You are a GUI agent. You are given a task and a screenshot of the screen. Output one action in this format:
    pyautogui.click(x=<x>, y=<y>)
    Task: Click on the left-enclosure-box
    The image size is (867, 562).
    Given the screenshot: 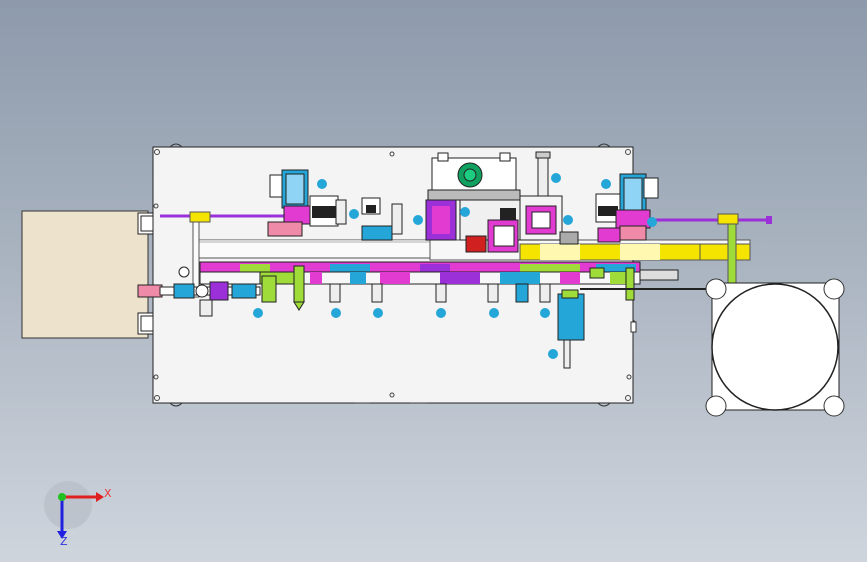 What is the action you would take?
    pyautogui.click(x=90, y=274)
    